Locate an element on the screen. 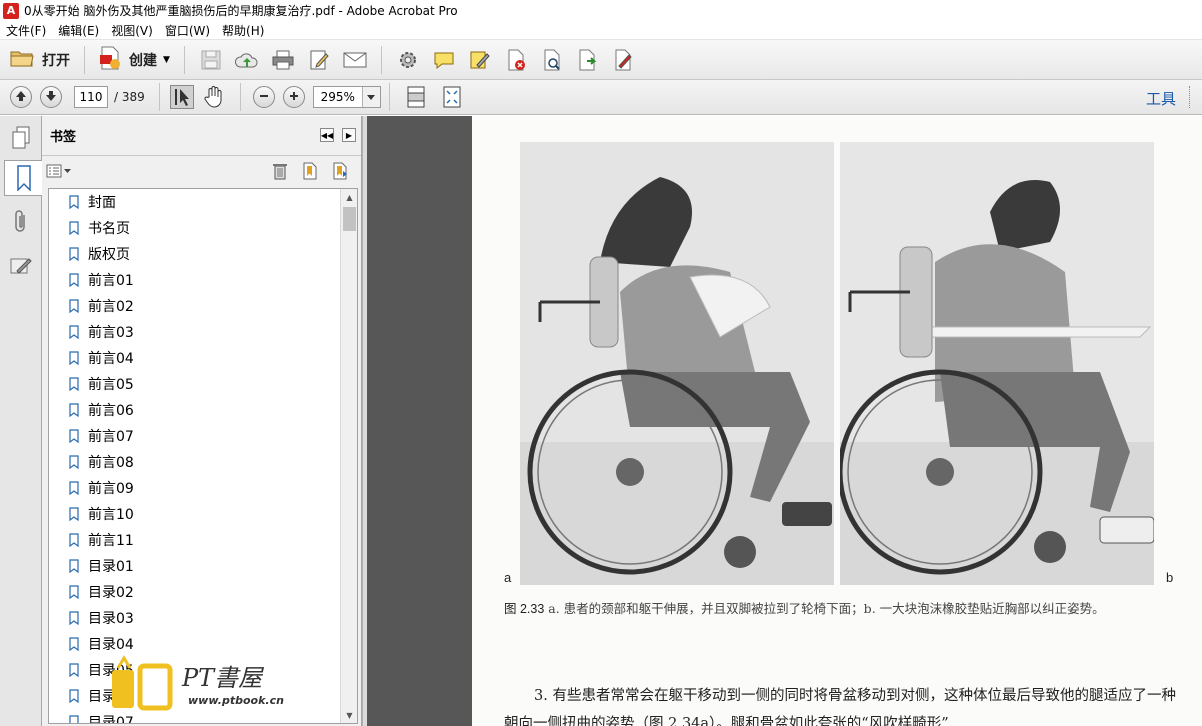  bookmarks-toolbar is located at coordinates (201, 171).